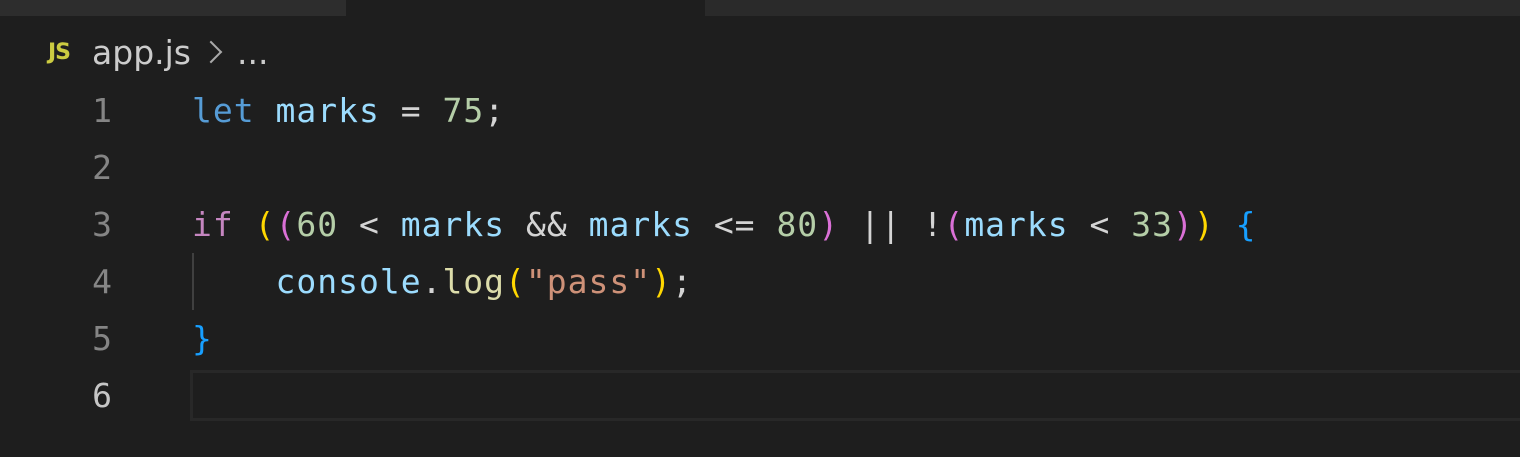 The height and width of the screenshot is (457, 1520). I want to click on tab-active-app-js, so click(525, 8).